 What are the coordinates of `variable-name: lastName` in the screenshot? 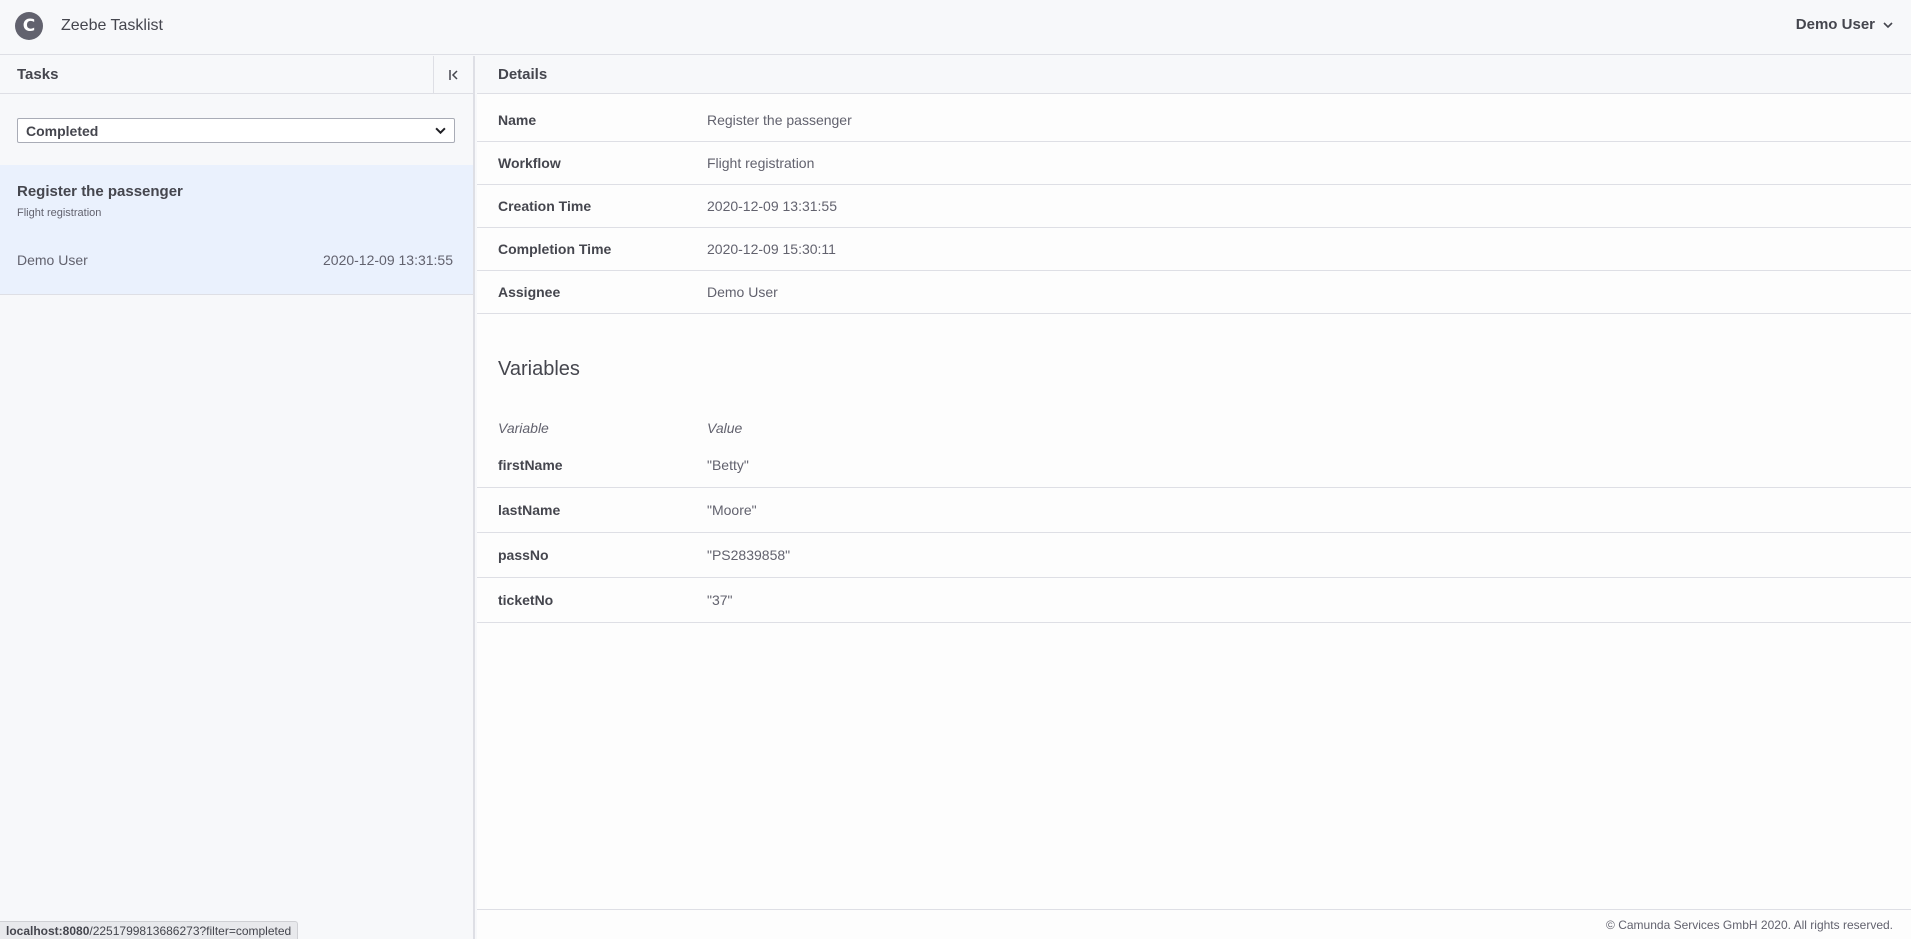 It's located at (529, 510).